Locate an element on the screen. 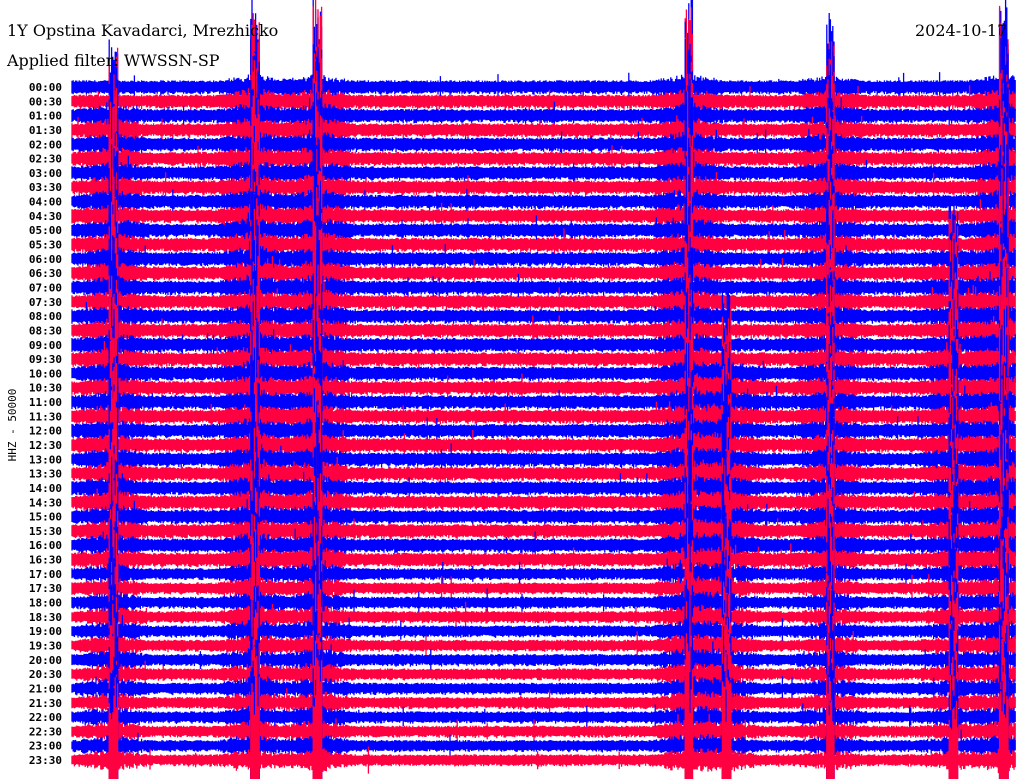 The image size is (1024, 780). row-label: 10:00 is located at coordinates (45, 373).